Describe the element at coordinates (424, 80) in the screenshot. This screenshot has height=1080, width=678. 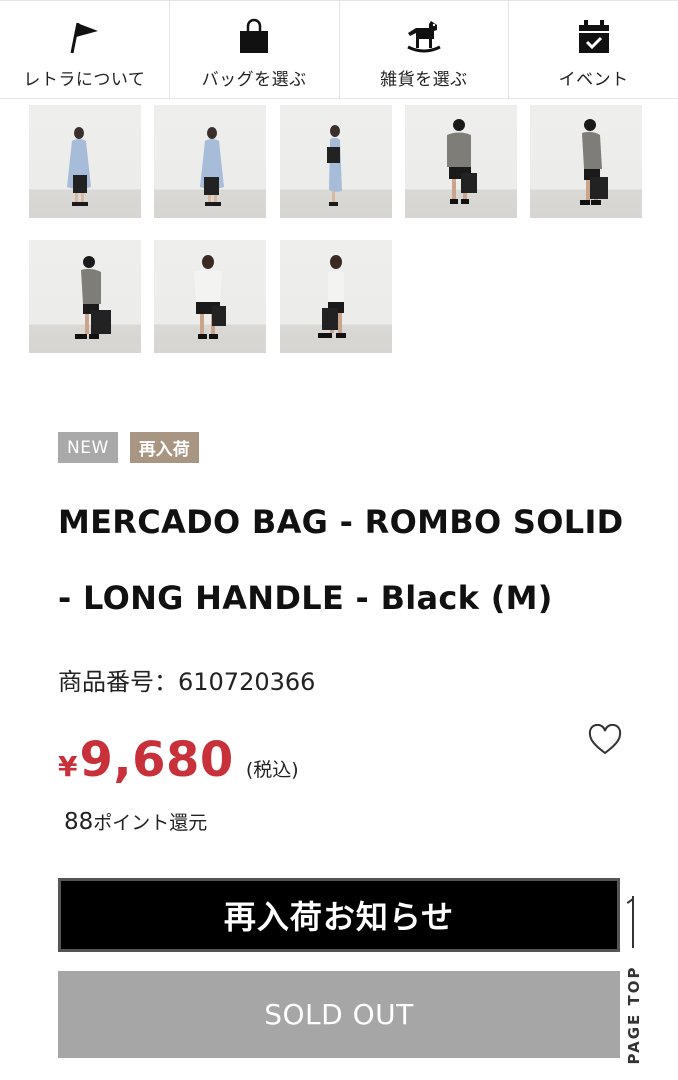
I see `nav-label: 雑貨を選ぶ` at that location.